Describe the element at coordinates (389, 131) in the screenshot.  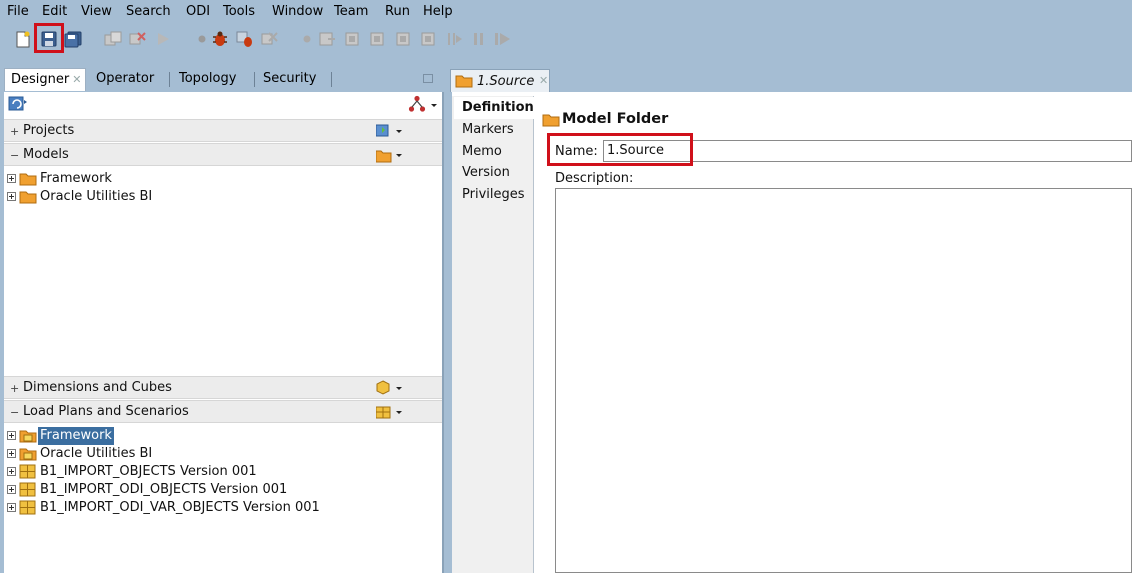
I see `projects-menu-icon` at that location.